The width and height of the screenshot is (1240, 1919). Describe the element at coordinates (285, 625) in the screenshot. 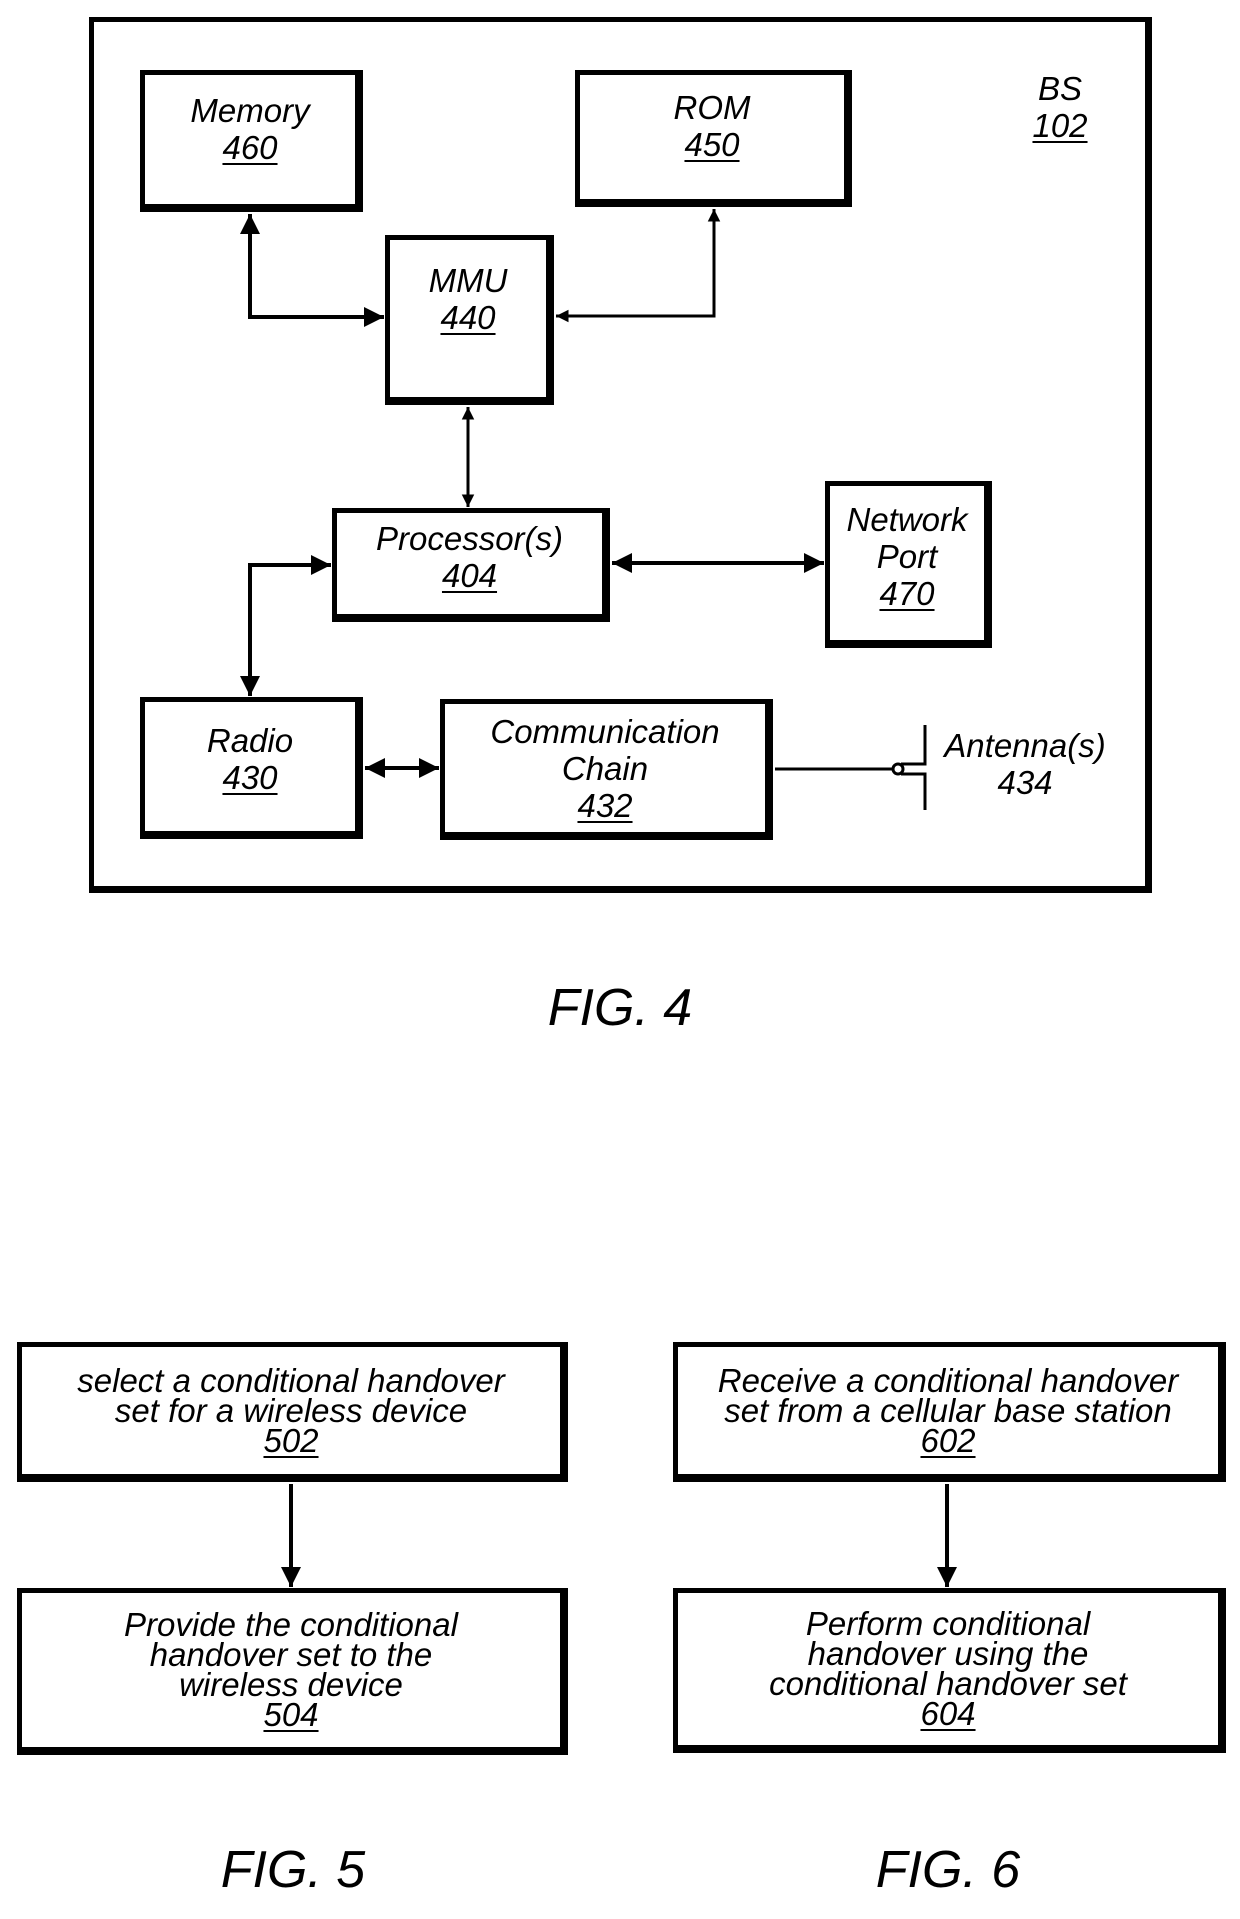

I see `processor-radio-connector` at that location.